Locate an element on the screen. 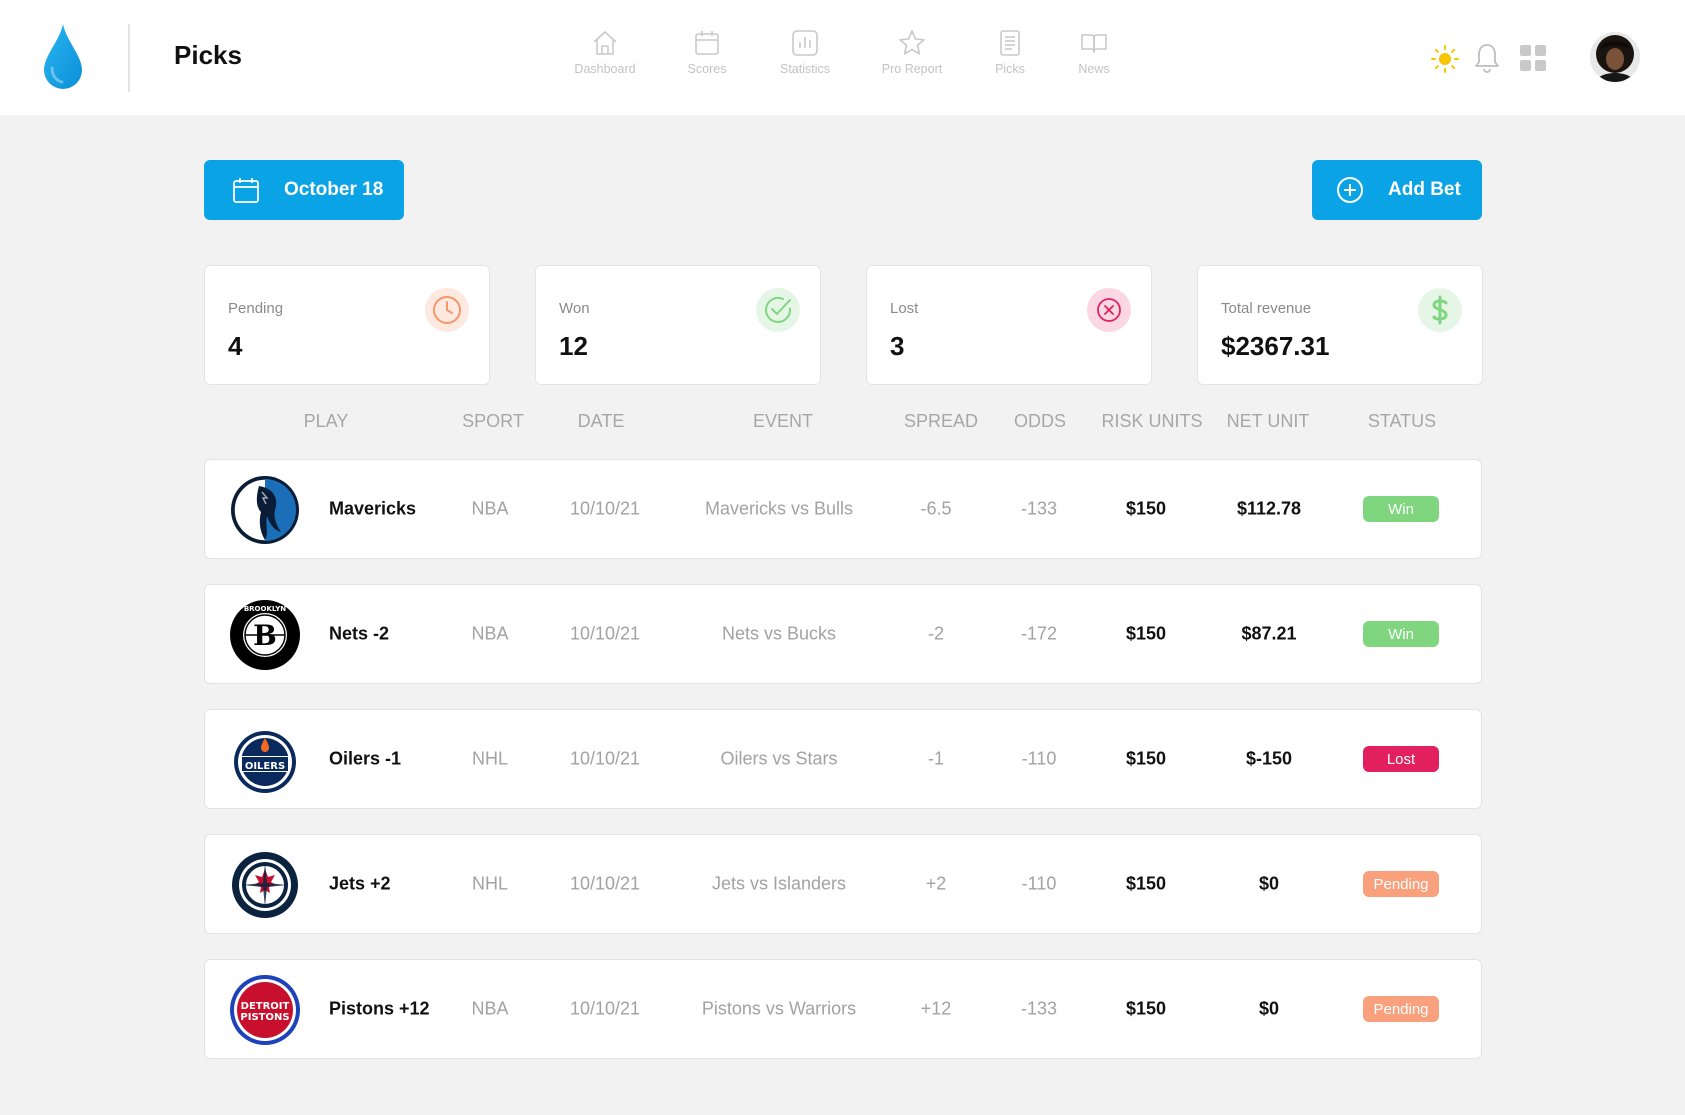  check-circle-icon is located at coordinates (778, 310).